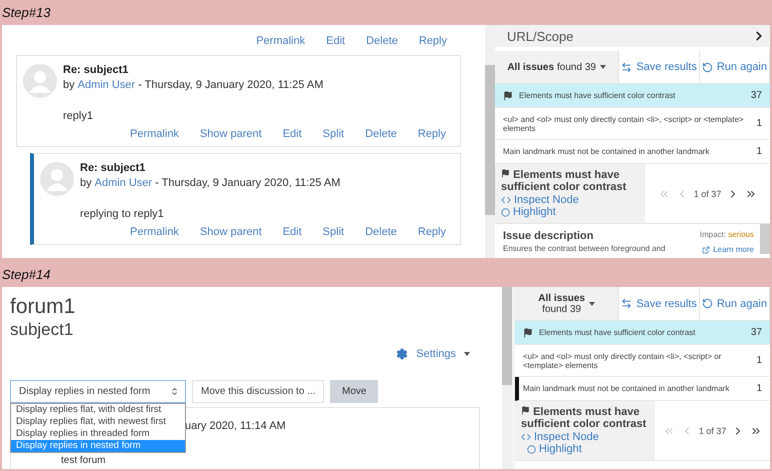 This screenshot has width=772, height=471. I want to click on issue-row: Main landmark must not be contained in another landmark 1, so click(642, 389).